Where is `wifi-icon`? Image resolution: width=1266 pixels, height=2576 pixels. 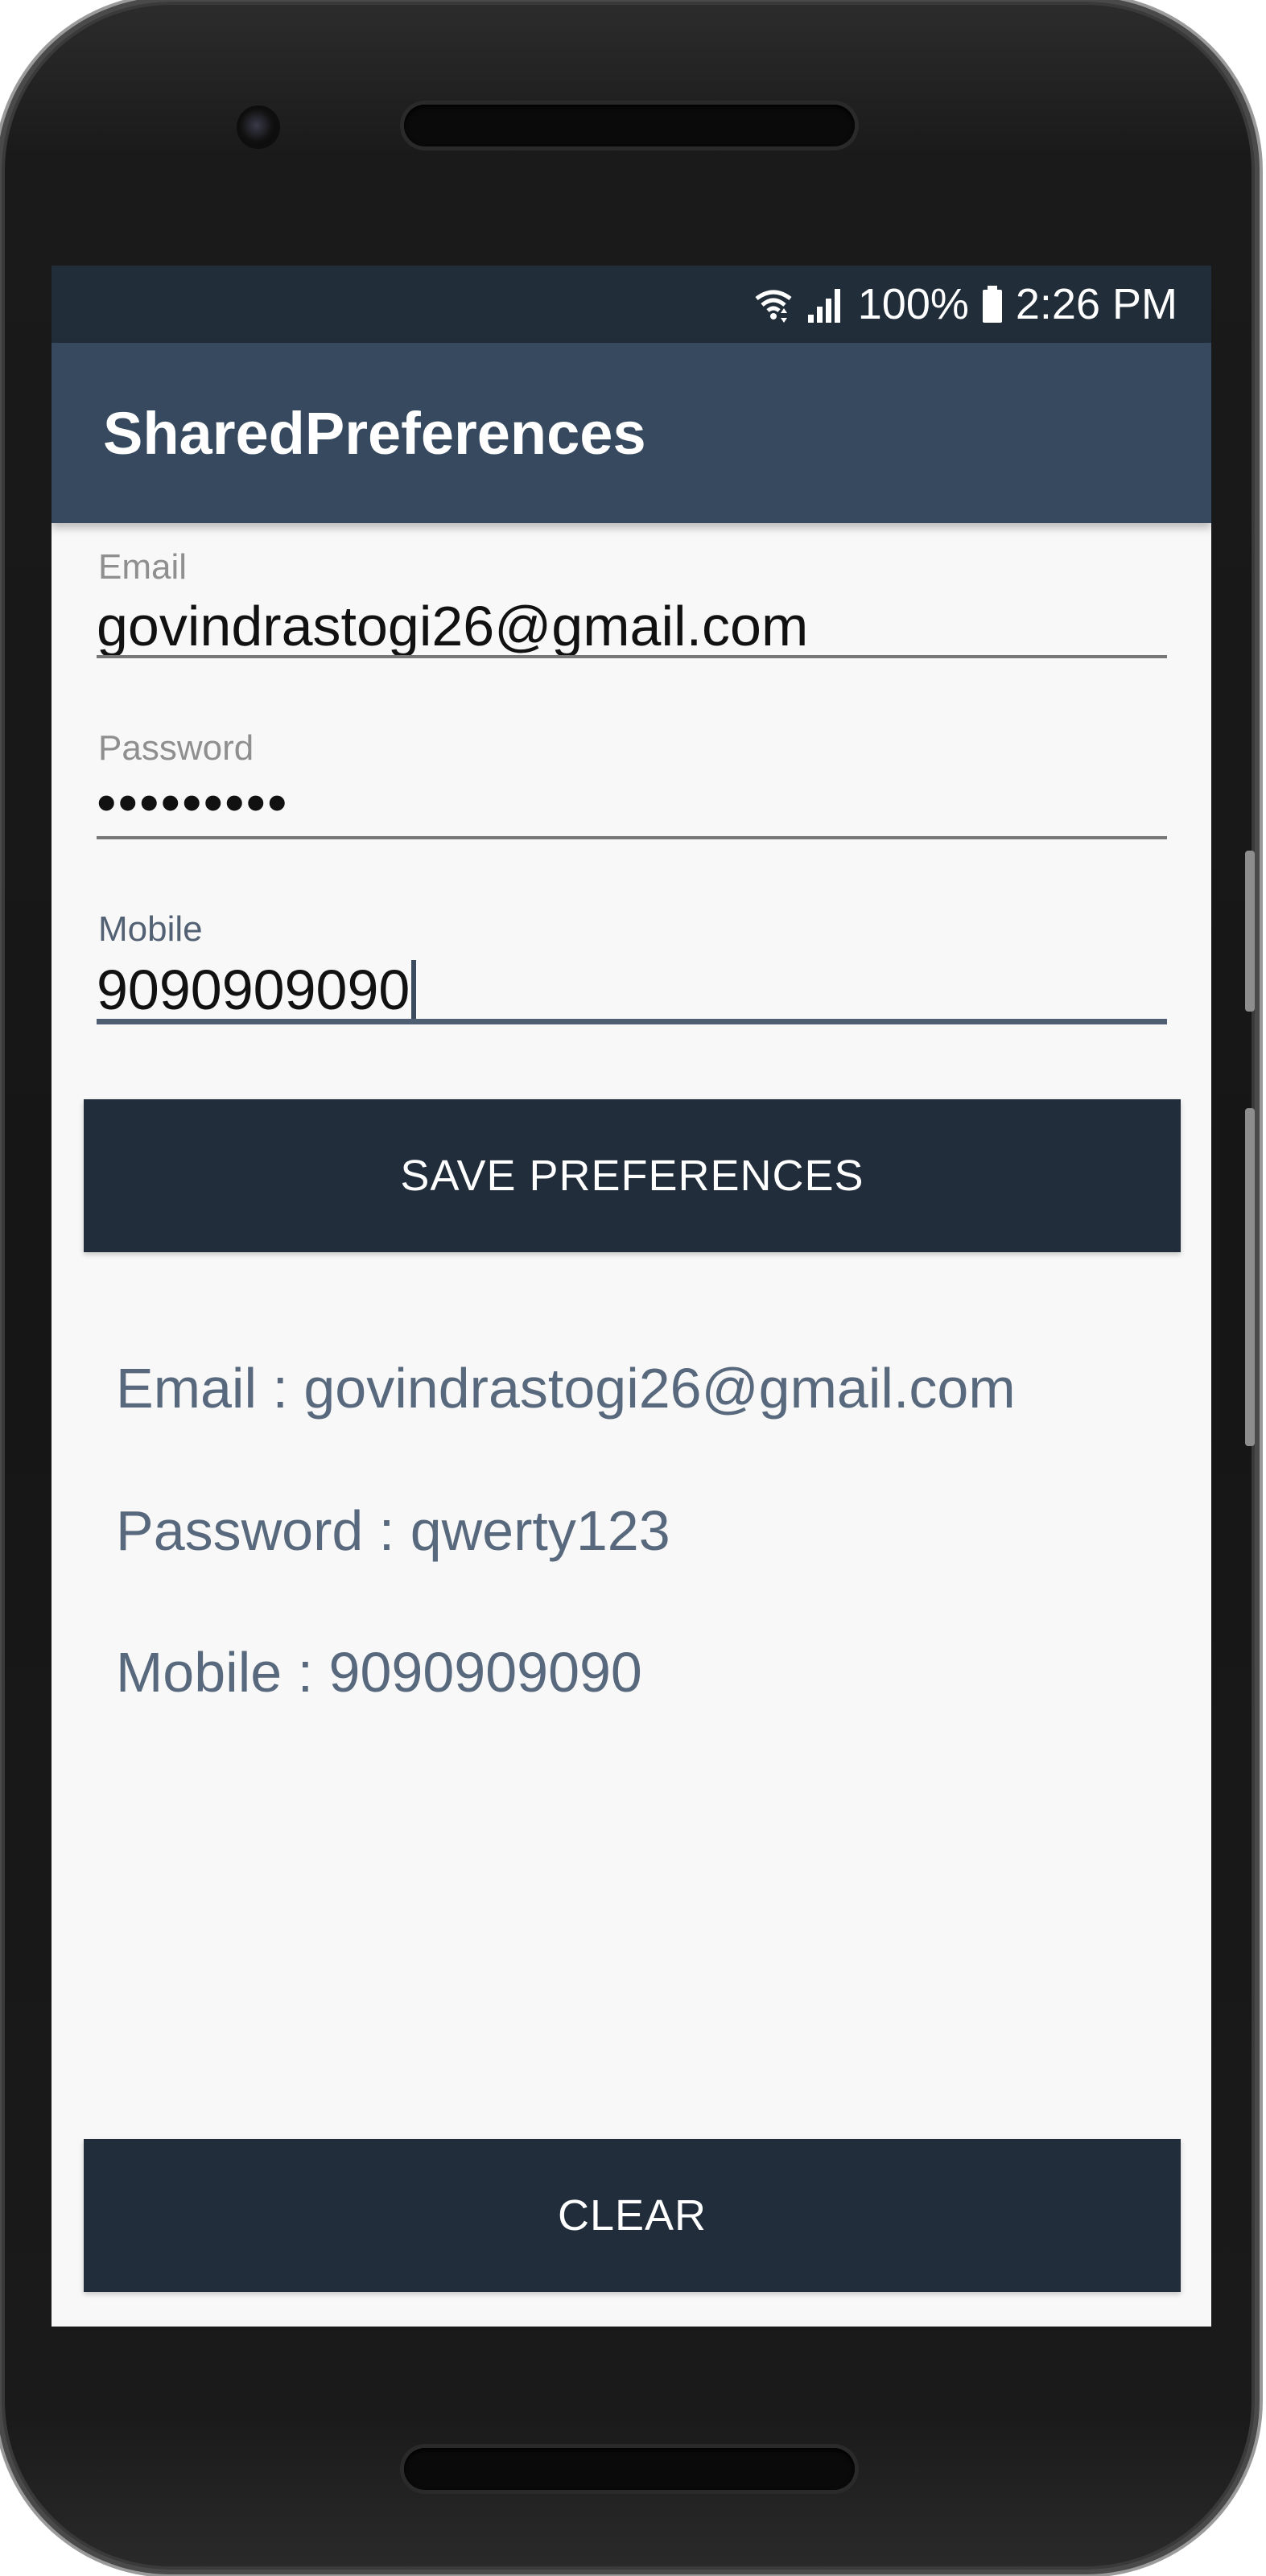
wifi-icon is located at coordinates (773, 304).